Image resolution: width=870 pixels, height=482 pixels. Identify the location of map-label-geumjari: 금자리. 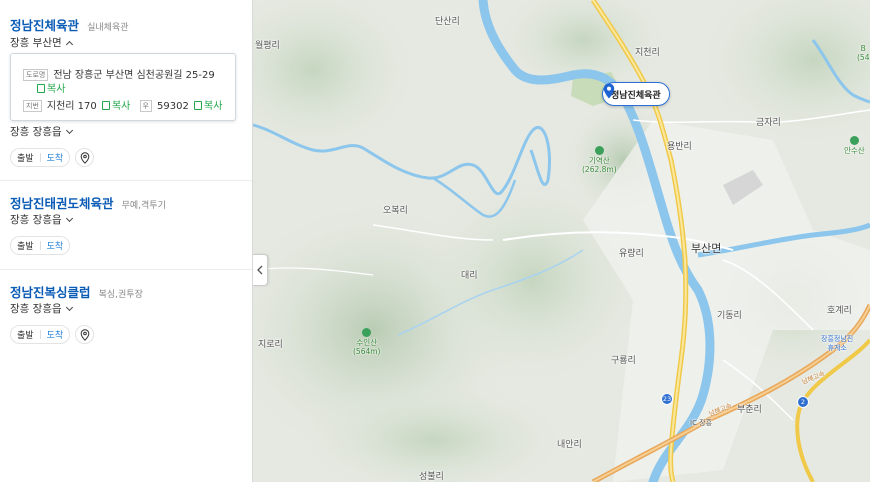
(768, 123).